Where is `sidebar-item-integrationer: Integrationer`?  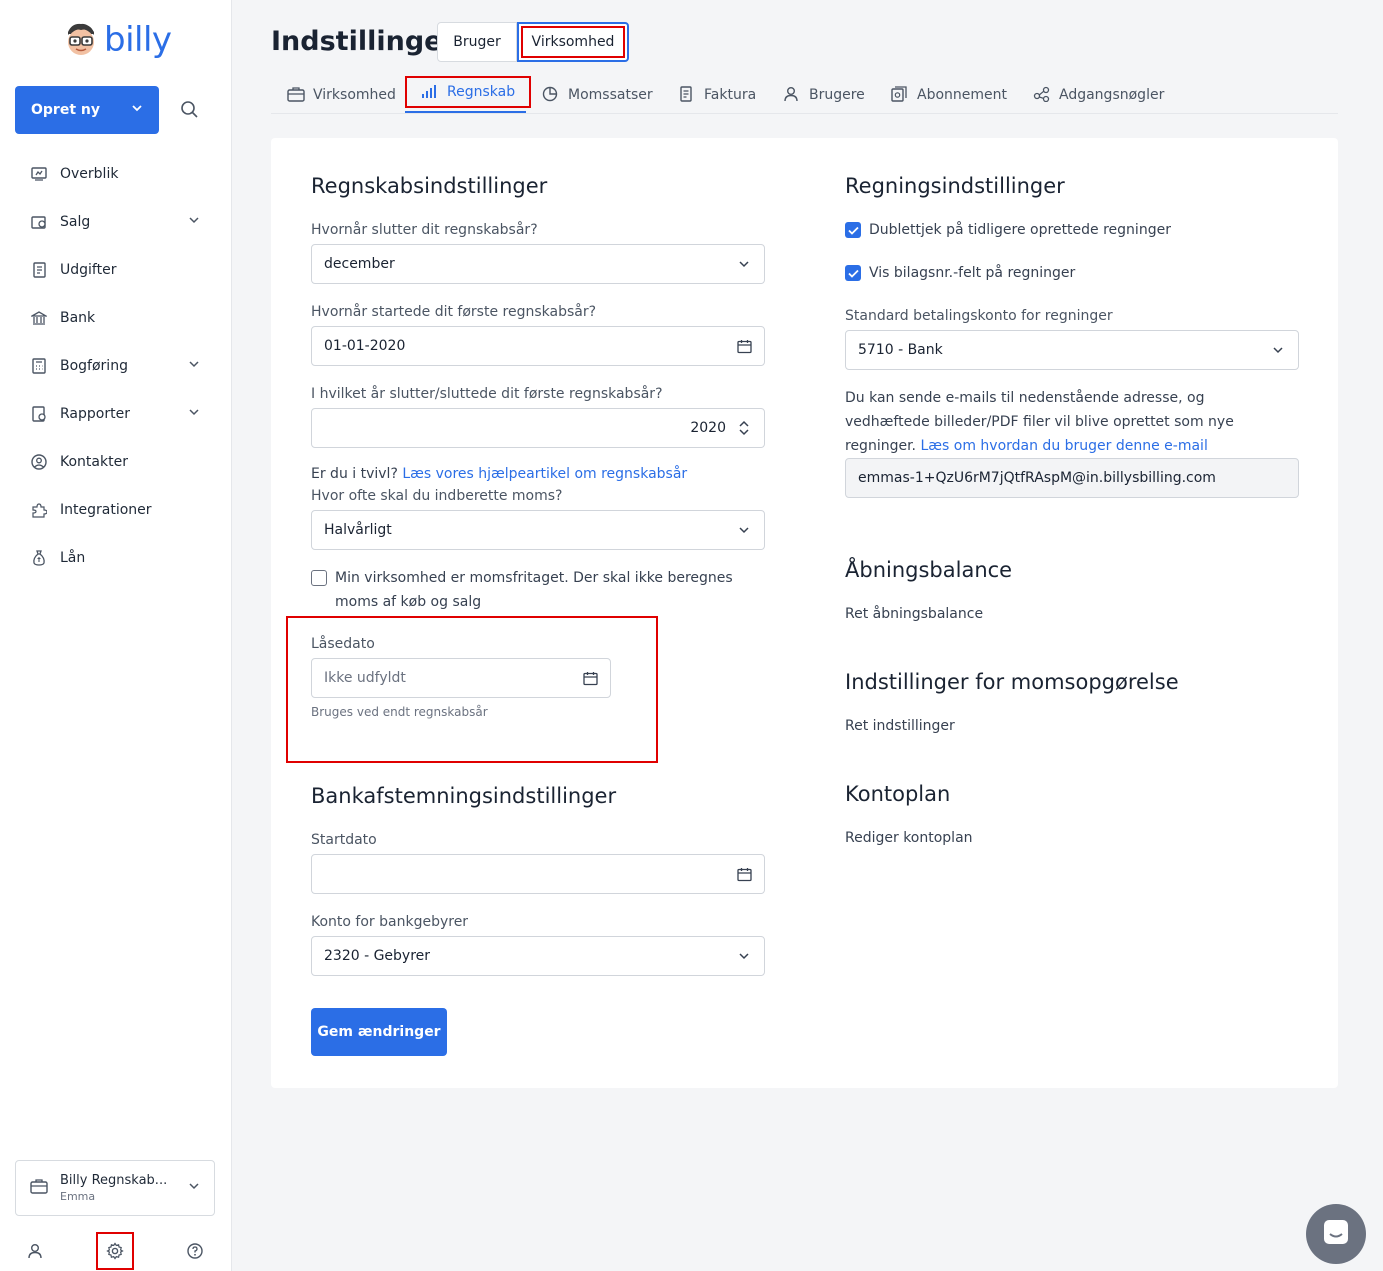
sidebar-item-integrationer: Integrationer is located at coordinates (116, 510).